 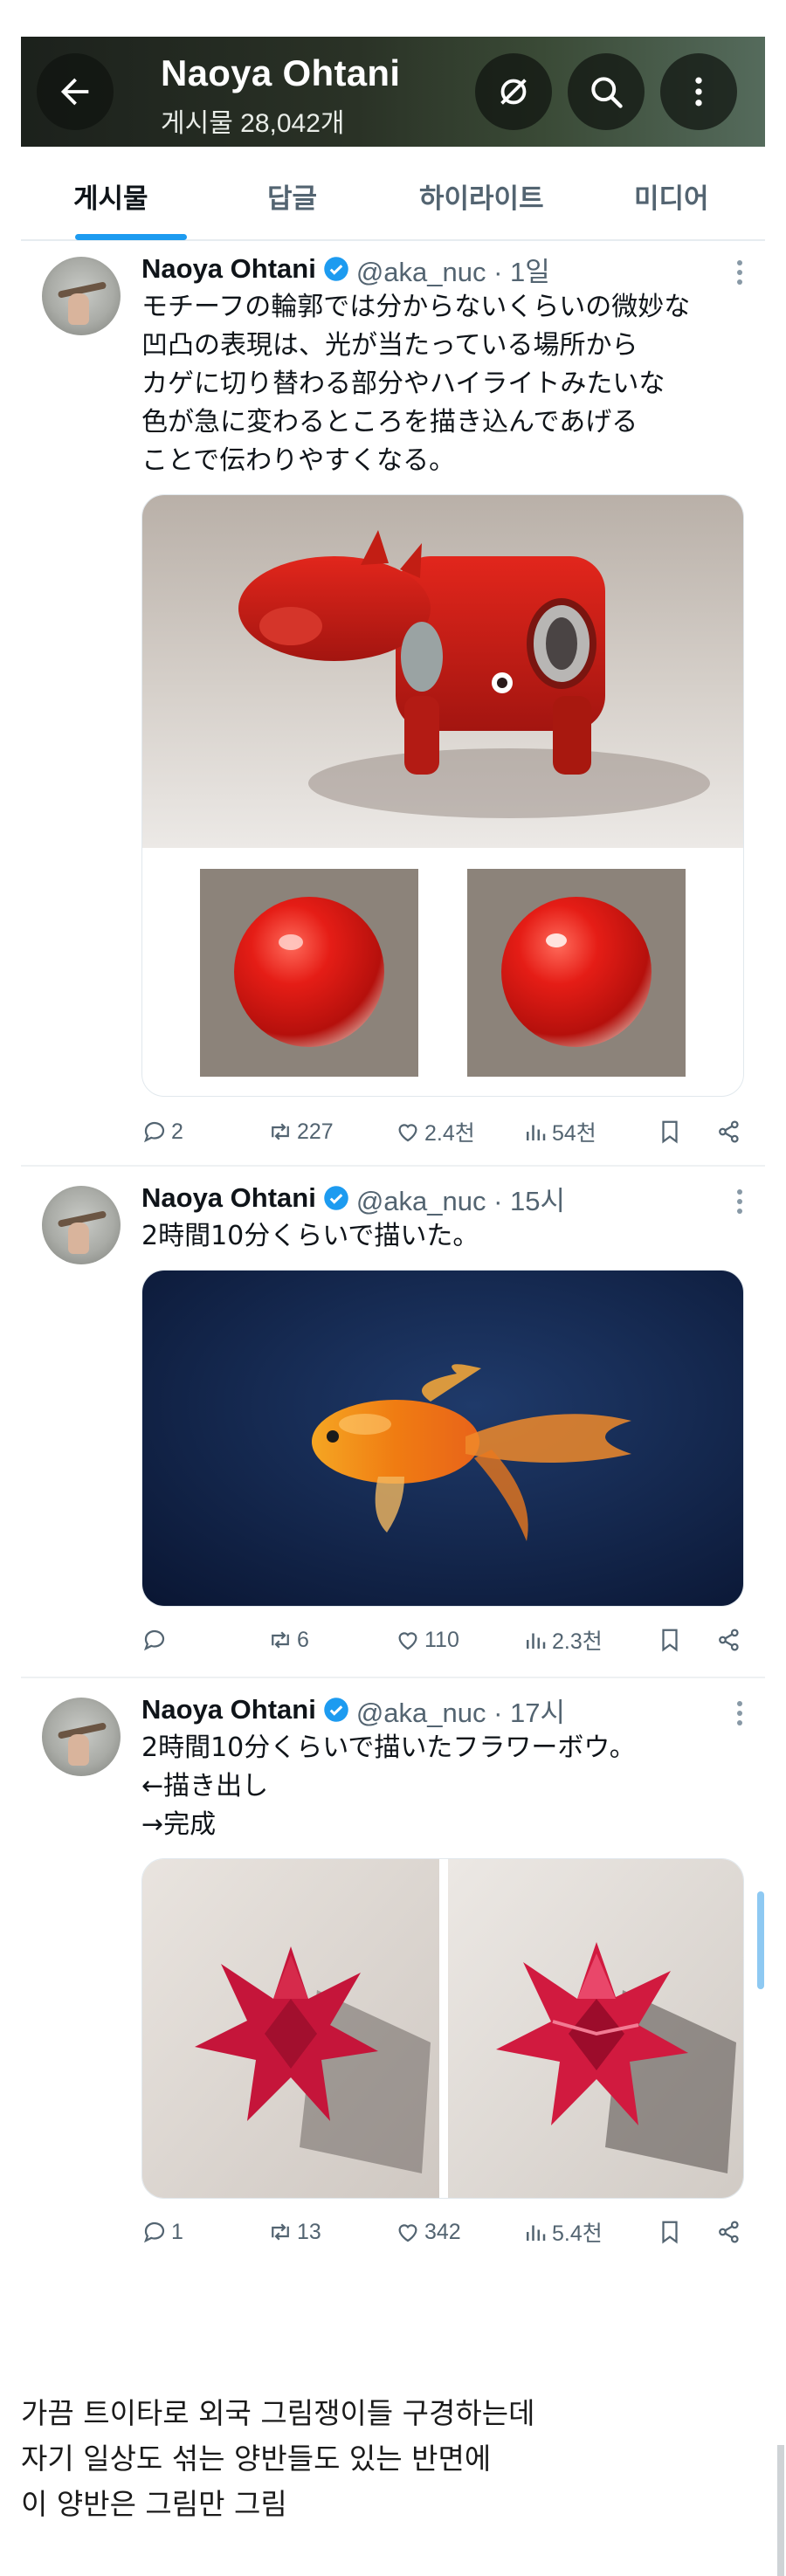 I want to click on red-sphere-study-image, so click(x=443, y=973).